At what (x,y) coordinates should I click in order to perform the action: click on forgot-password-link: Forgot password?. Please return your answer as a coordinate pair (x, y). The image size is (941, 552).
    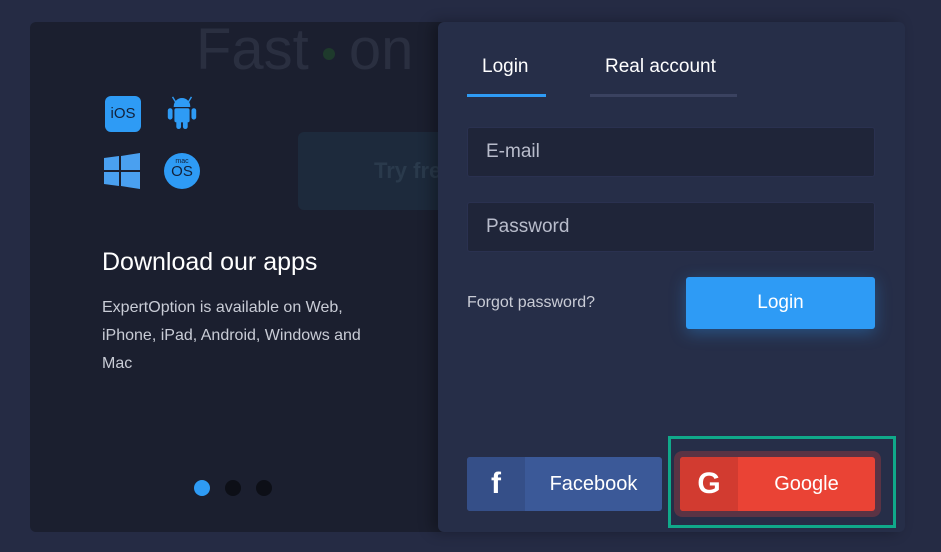
    Looking at the image, I should click on (531, 303).